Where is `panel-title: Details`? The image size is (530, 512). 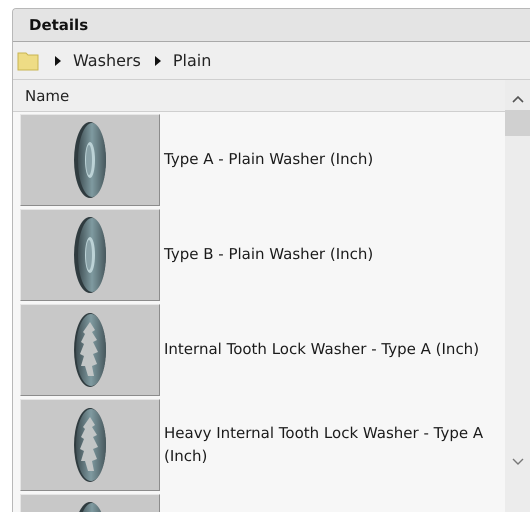 panel-title: Details is located at coordinates (58, 25).